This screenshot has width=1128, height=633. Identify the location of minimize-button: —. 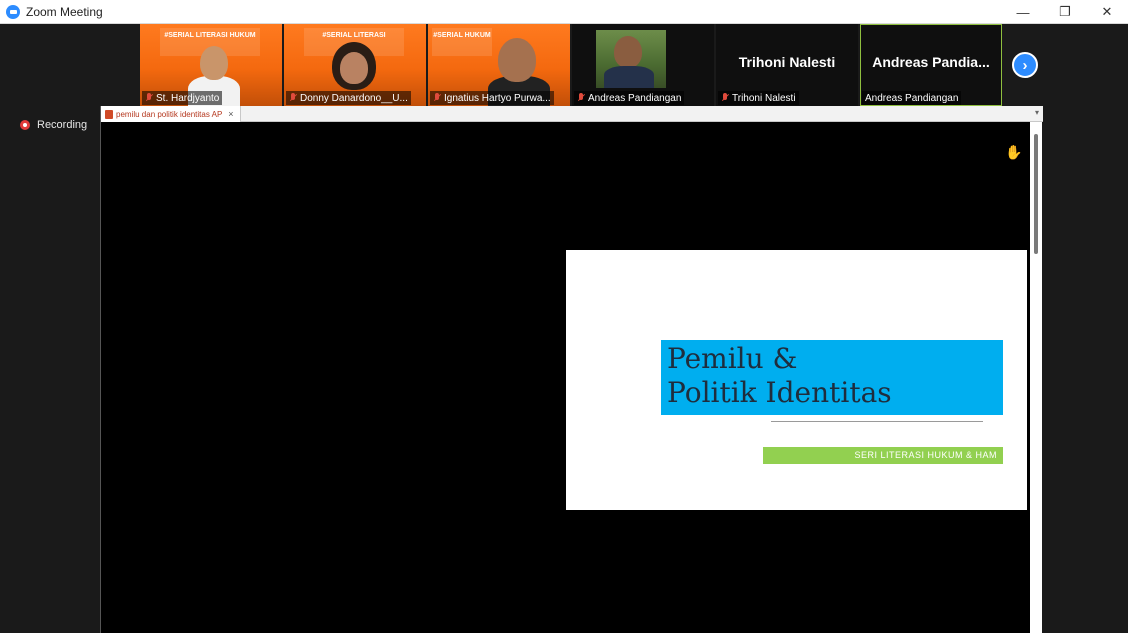
(1023, 12).